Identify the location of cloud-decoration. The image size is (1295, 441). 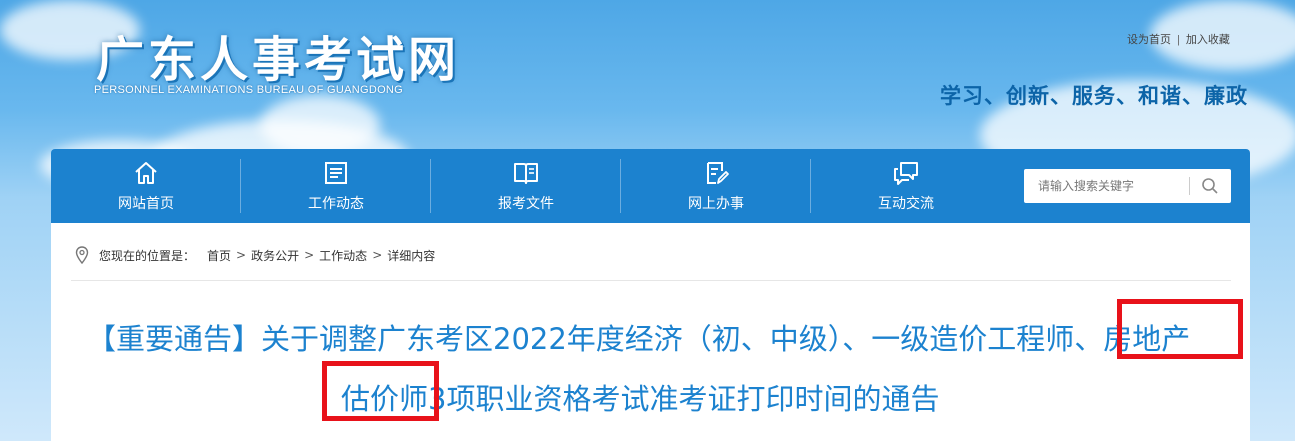
(320, 125).